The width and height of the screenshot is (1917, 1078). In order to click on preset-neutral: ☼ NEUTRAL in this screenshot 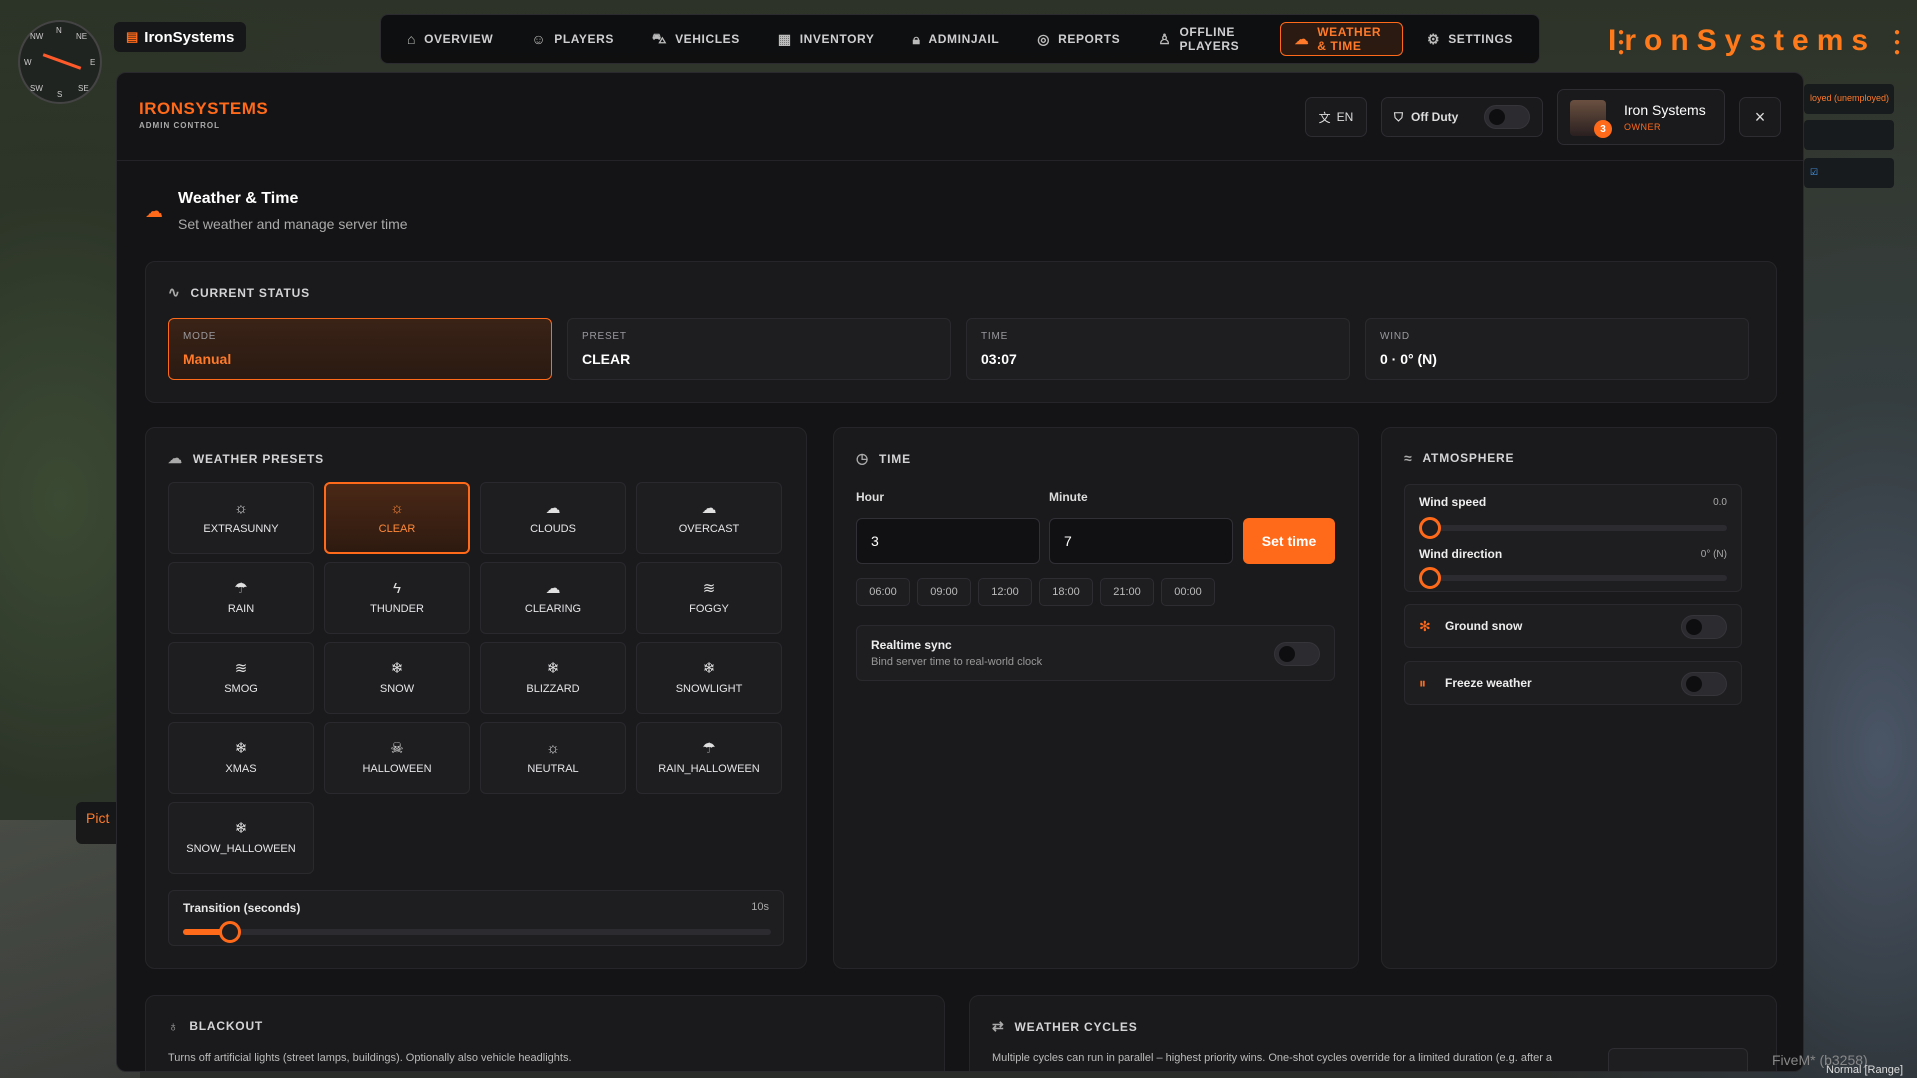, I will do `click(553, 758)`.